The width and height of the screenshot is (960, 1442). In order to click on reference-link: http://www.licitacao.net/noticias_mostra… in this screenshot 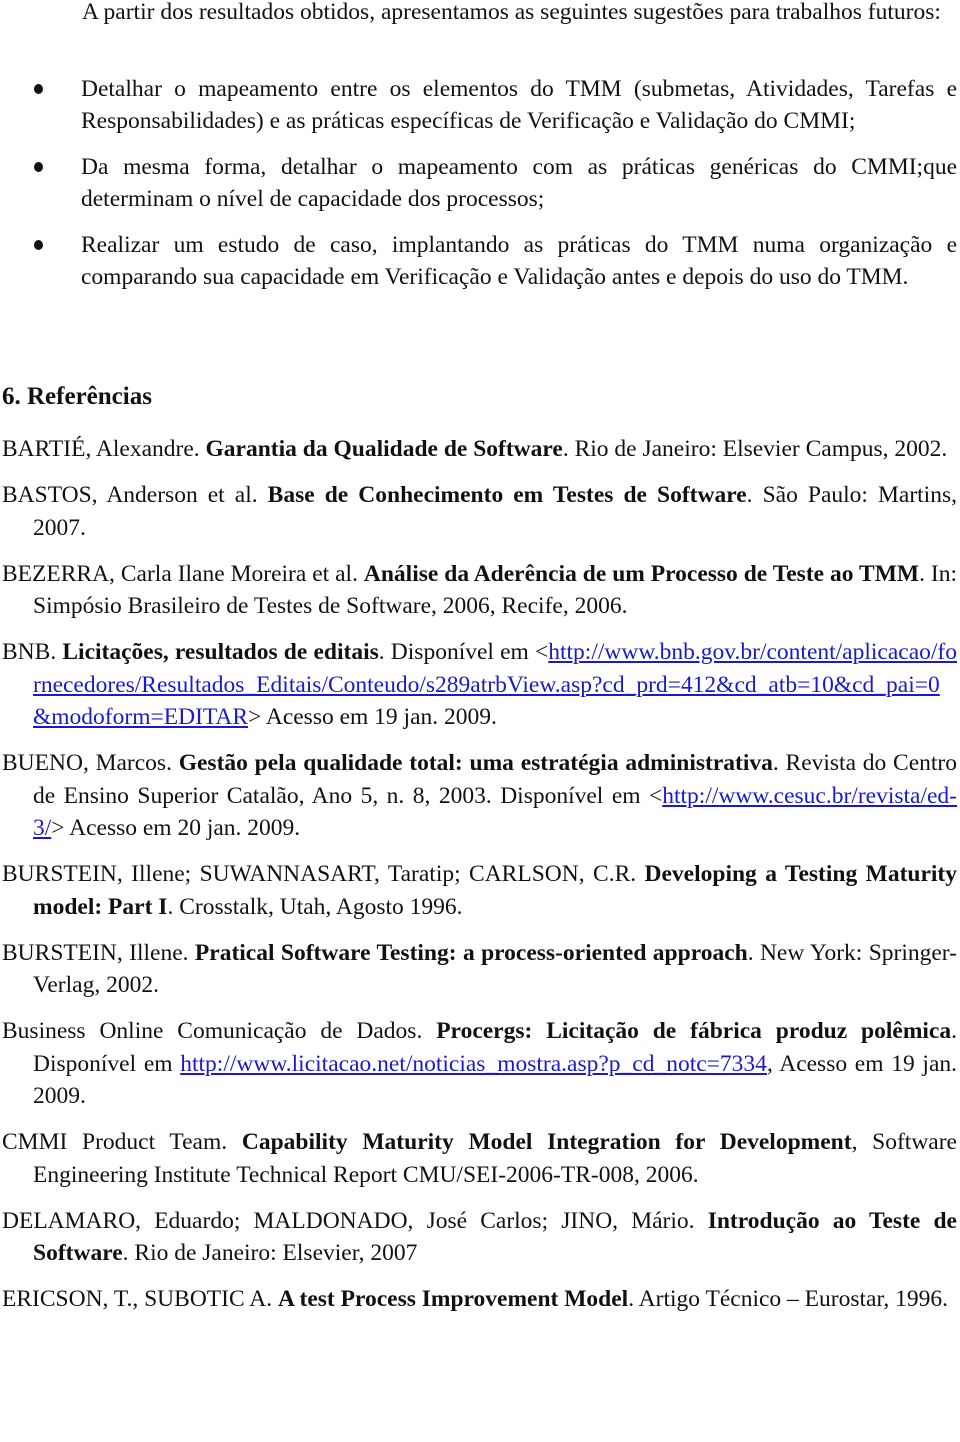, I will do `click(473, 1064)`.